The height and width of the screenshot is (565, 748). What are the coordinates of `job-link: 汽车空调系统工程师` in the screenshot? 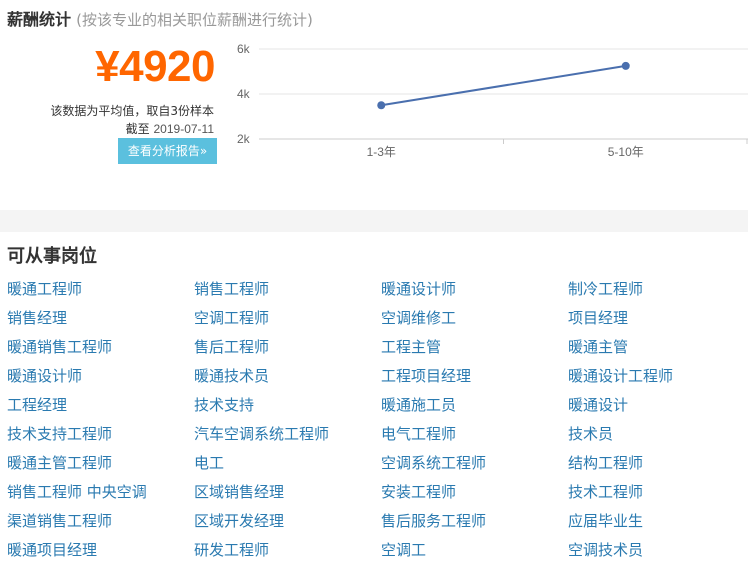 It's located at (287, 434).